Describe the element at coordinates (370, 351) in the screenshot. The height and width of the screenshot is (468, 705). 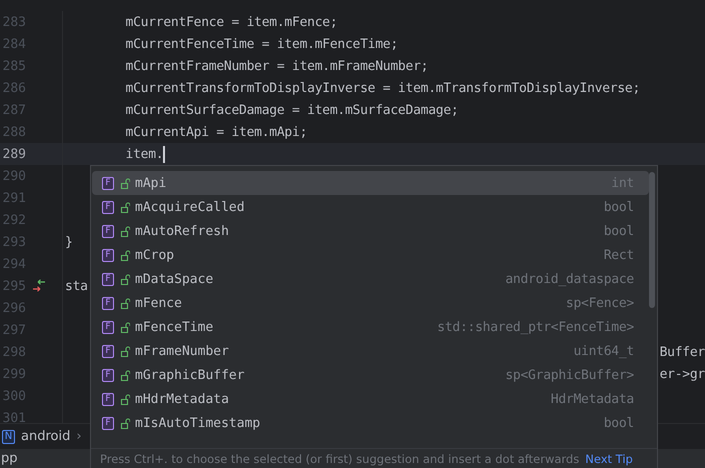
I see `completion-item: F mFrameNumber uint64_t` at that location.